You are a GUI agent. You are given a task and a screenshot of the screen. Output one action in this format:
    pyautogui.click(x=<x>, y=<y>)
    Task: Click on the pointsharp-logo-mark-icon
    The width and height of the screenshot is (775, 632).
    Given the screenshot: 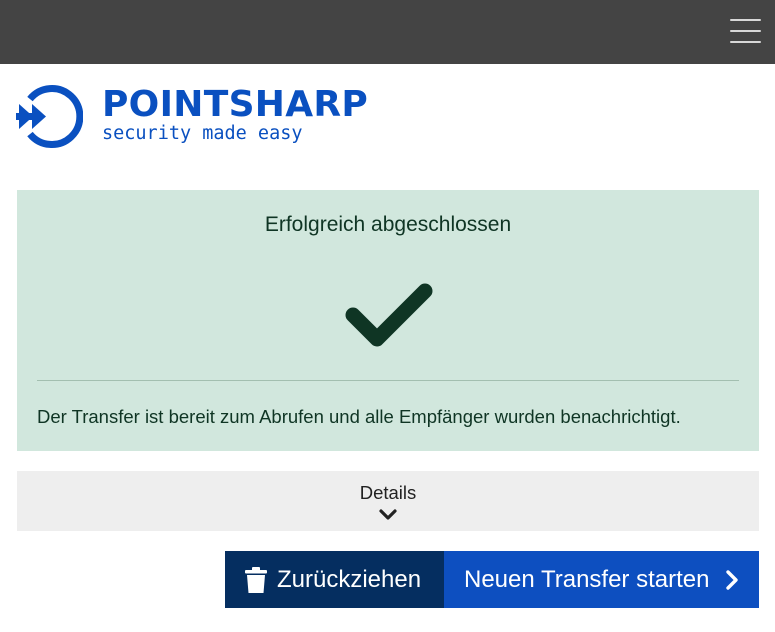 What is the action you would take?
    pyautogui.click(x=49, y=116)
    